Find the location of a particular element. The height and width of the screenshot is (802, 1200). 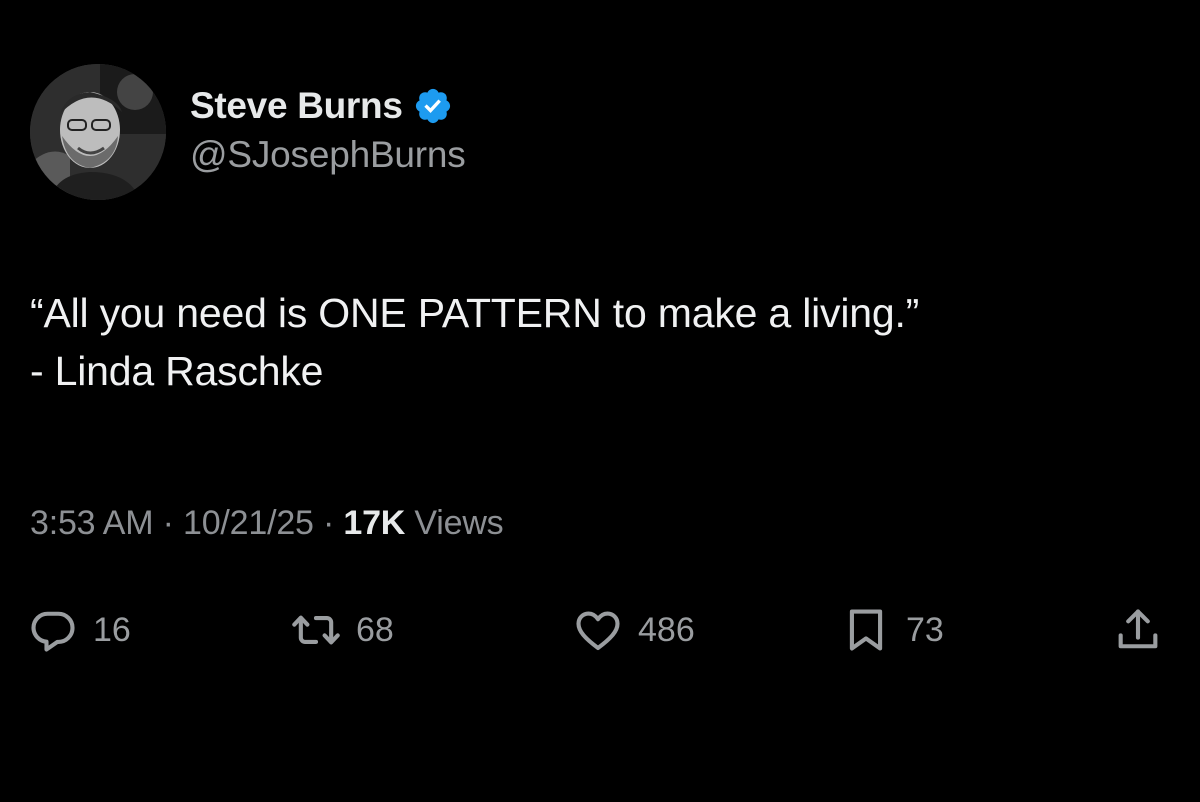

display-name-row: Steve Burns is located at coordinates (328, 106).